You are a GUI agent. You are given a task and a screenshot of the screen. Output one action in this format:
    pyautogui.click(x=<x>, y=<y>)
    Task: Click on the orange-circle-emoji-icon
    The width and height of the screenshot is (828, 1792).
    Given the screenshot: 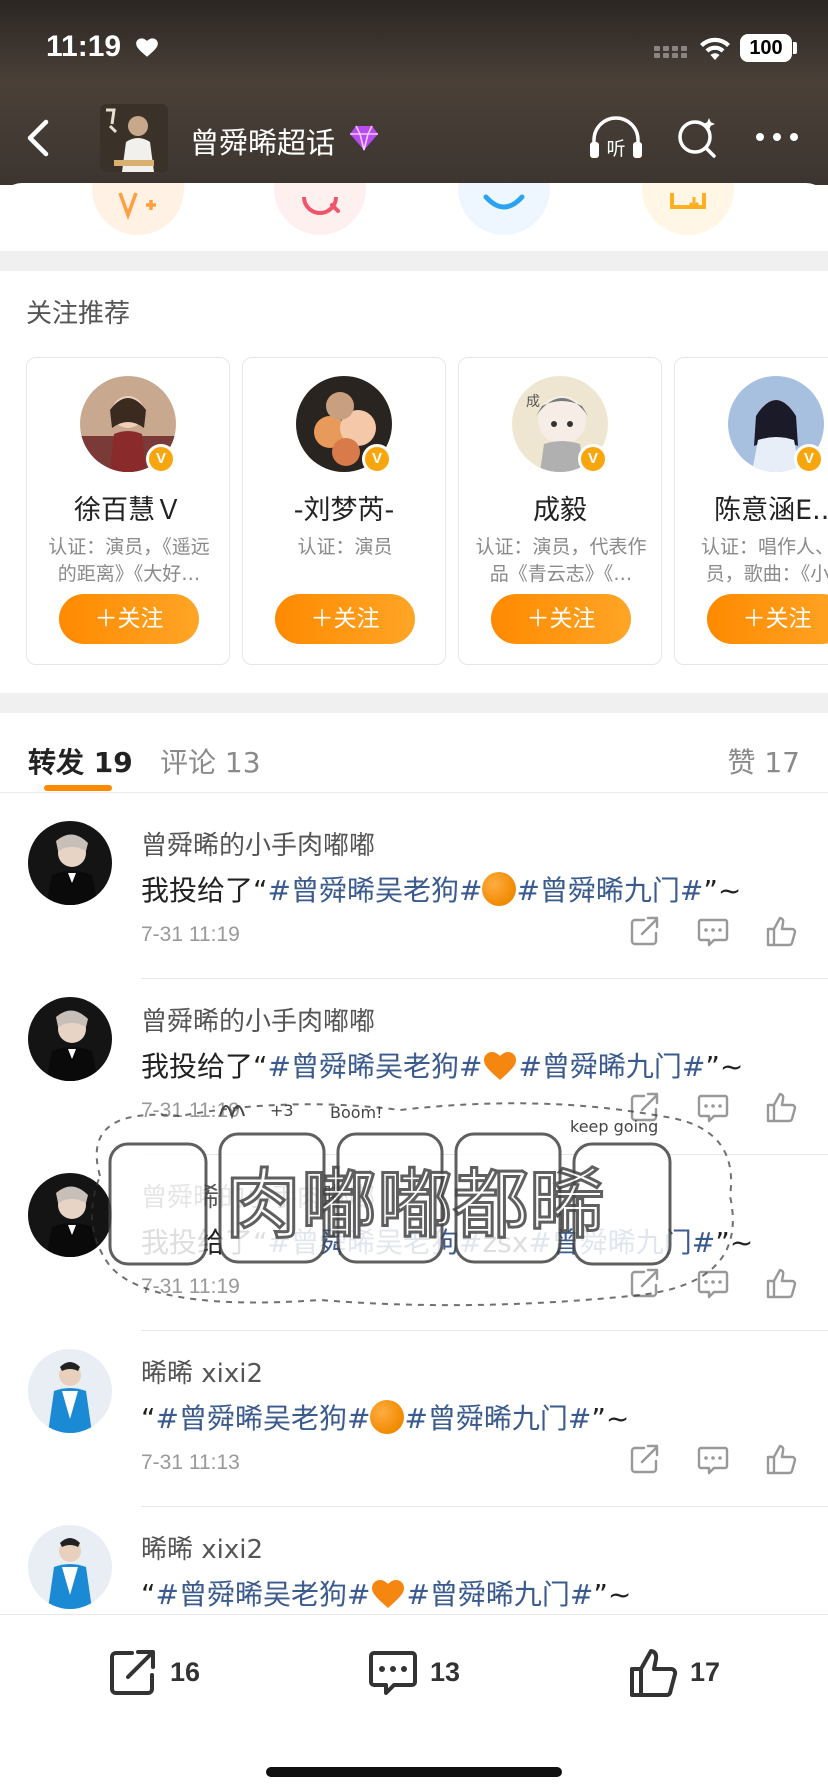 What is the action you would take?
    pyautogui.click(x=499, y=889)
    